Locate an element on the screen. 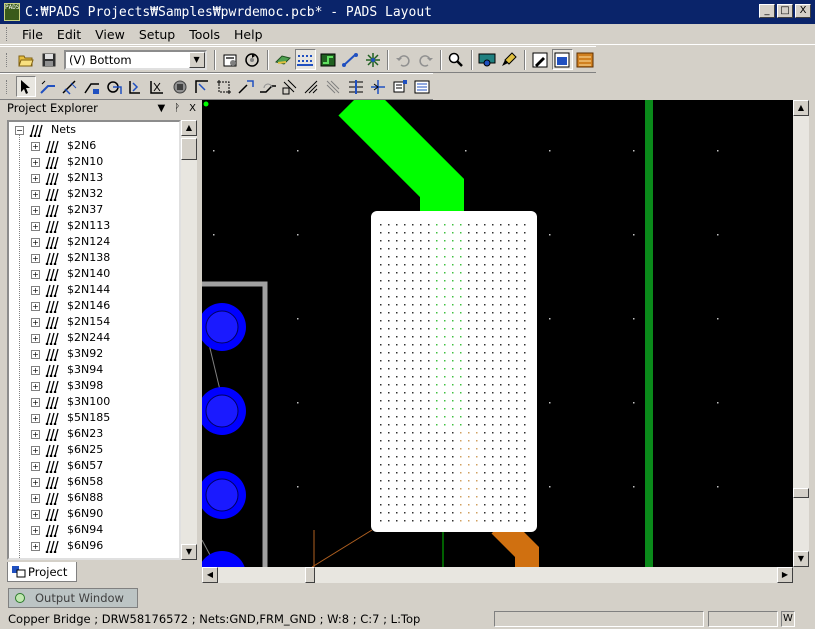 The height and width of the screenshot is (629, 815). close-button: X is located at coordinates (803, 11).